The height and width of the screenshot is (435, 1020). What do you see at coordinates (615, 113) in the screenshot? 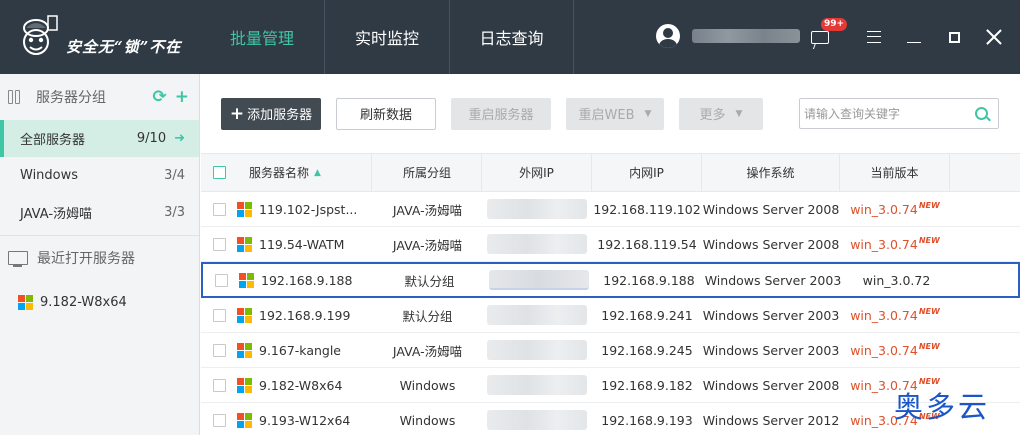
I see `restart-web-dropdown: 重启WEB ▼` at bounding box center [615, 113].